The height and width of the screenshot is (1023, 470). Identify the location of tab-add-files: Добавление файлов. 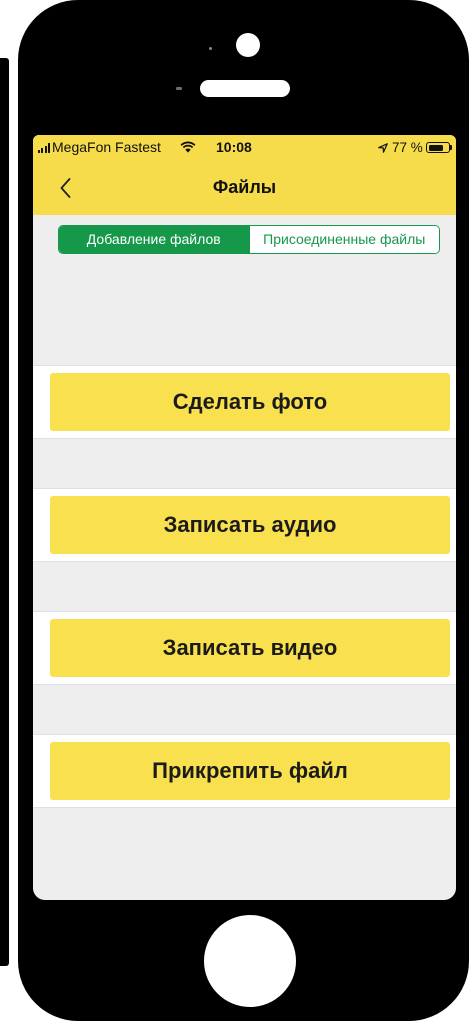
(154, 239).